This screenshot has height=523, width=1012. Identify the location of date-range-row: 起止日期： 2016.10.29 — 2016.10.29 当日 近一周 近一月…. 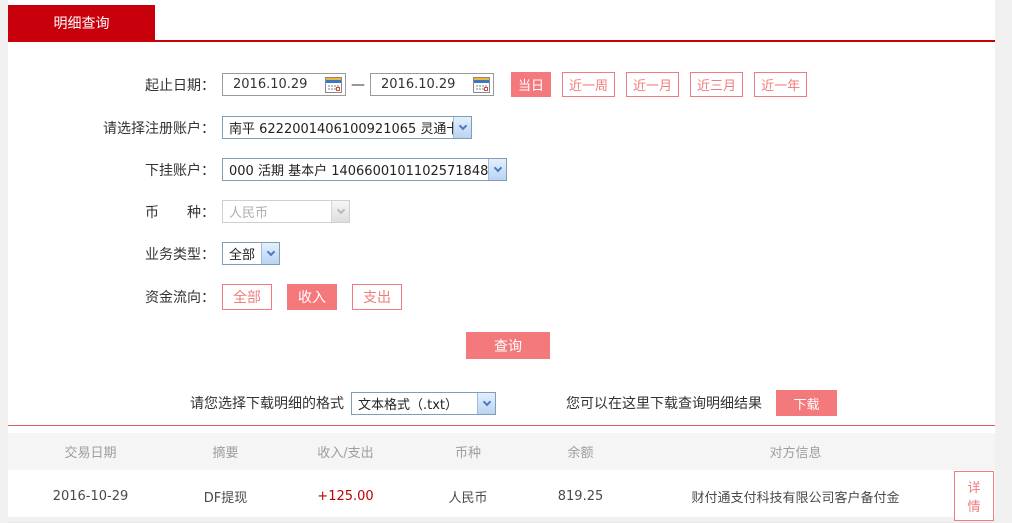
(501, 84).